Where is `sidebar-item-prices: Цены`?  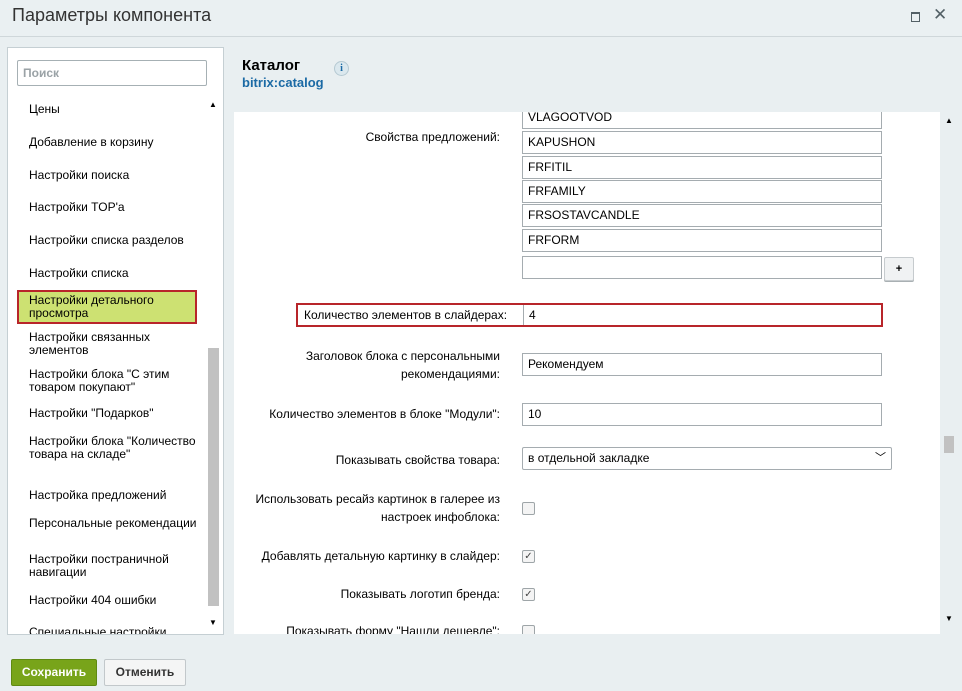
sidebar-item-prices: Цены is located at coordinates (114, 109).